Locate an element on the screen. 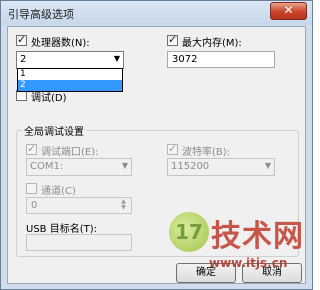  title-bar: 引导高级选项 ✕ is located at coordinates (156, 13).